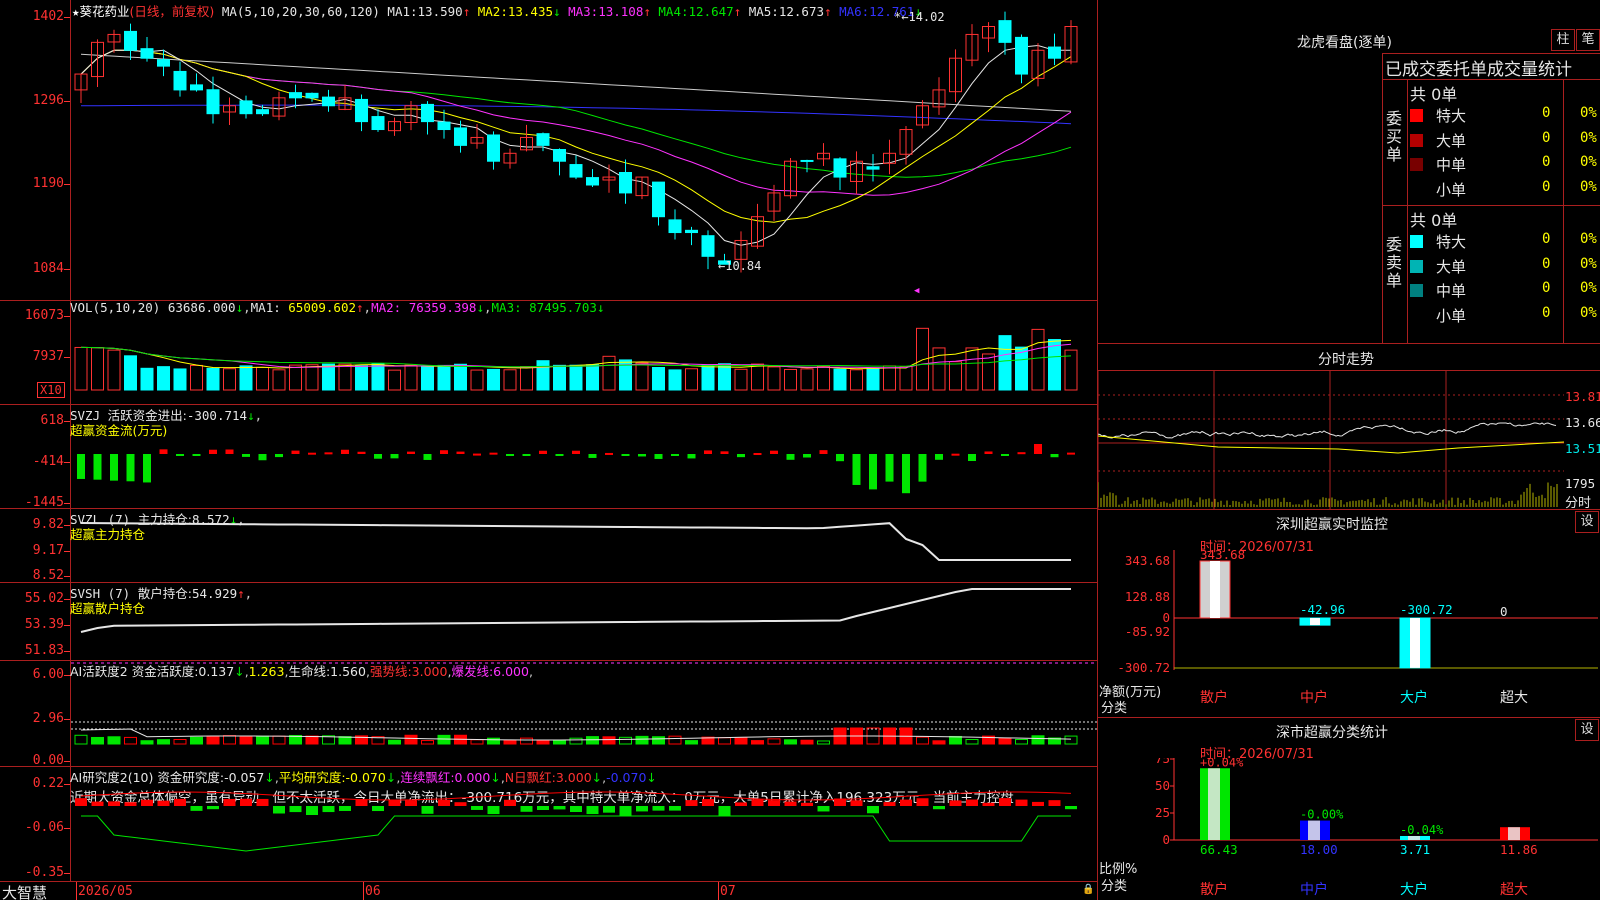 The width and height of the screenshot is (1600, 900). I want to click on main-holding-chart, so click(584, 545).